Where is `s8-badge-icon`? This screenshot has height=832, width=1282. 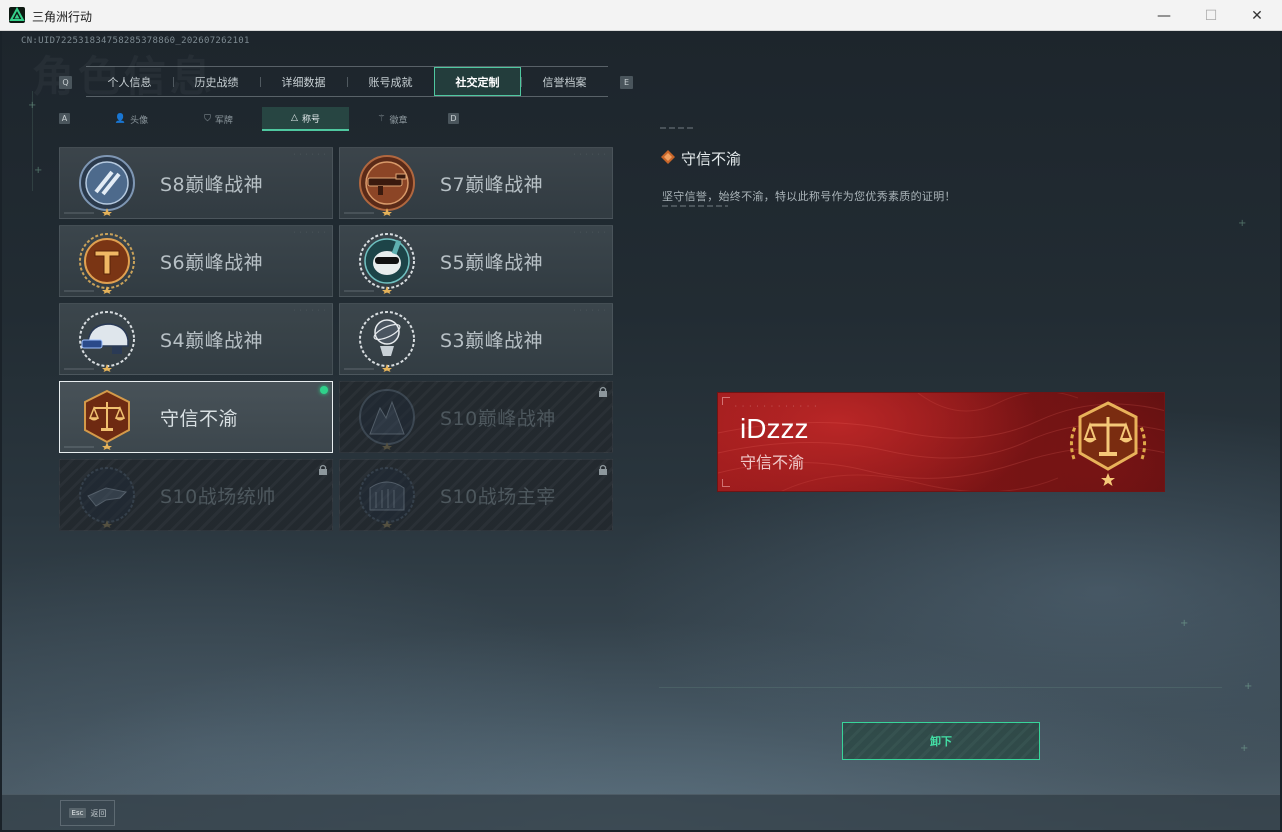
s8-badge-icon is located at coordinates (107, 185).